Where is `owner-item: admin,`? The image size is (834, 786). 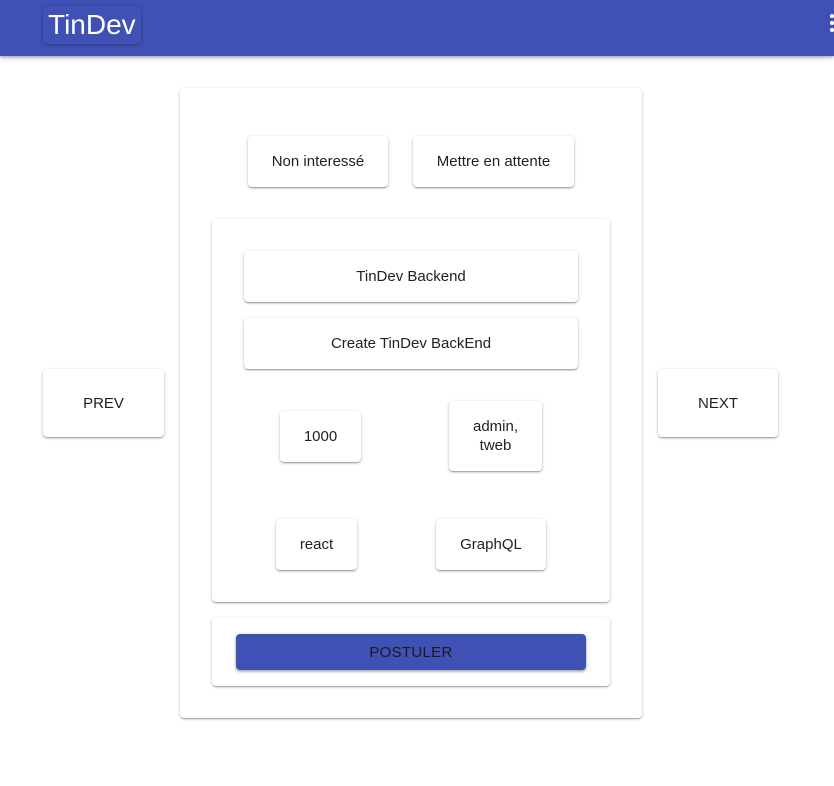 owner-item: admin, is located at coordinates (495, 426).